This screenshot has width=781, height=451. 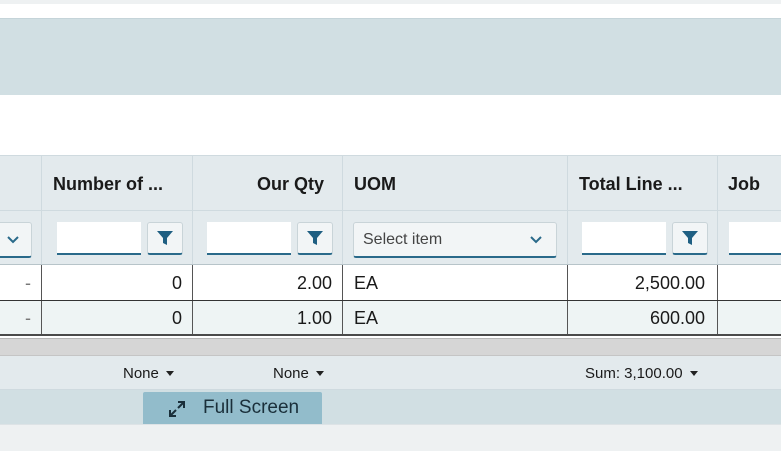 I want to click on dropdown-placeholder: Select item, so click(x=403, y=239).